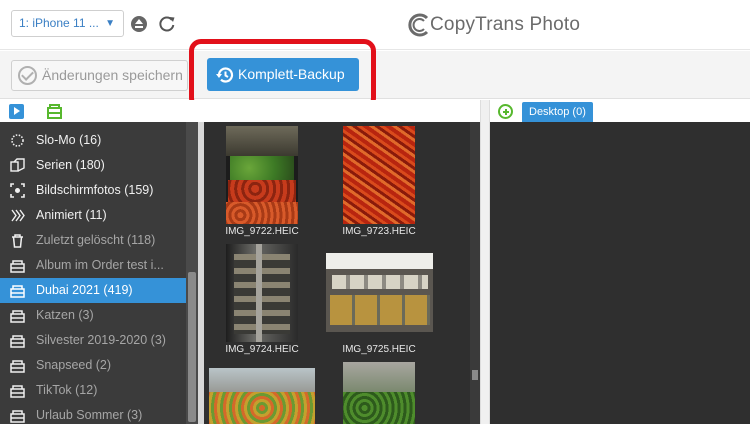 The width and height of the screenshot is (750, 424). I want to click on sidebar-item-label: Snapseed (2), so click(74, 365).